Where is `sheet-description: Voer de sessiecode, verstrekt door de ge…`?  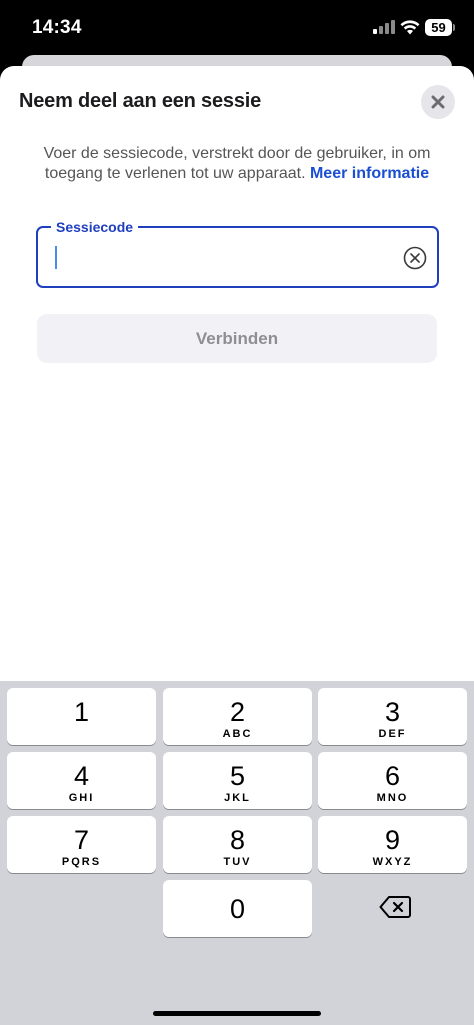 sheet-description: Voer de sessiecode, verstrekt door de ge… is located at coordinates (237, 164).